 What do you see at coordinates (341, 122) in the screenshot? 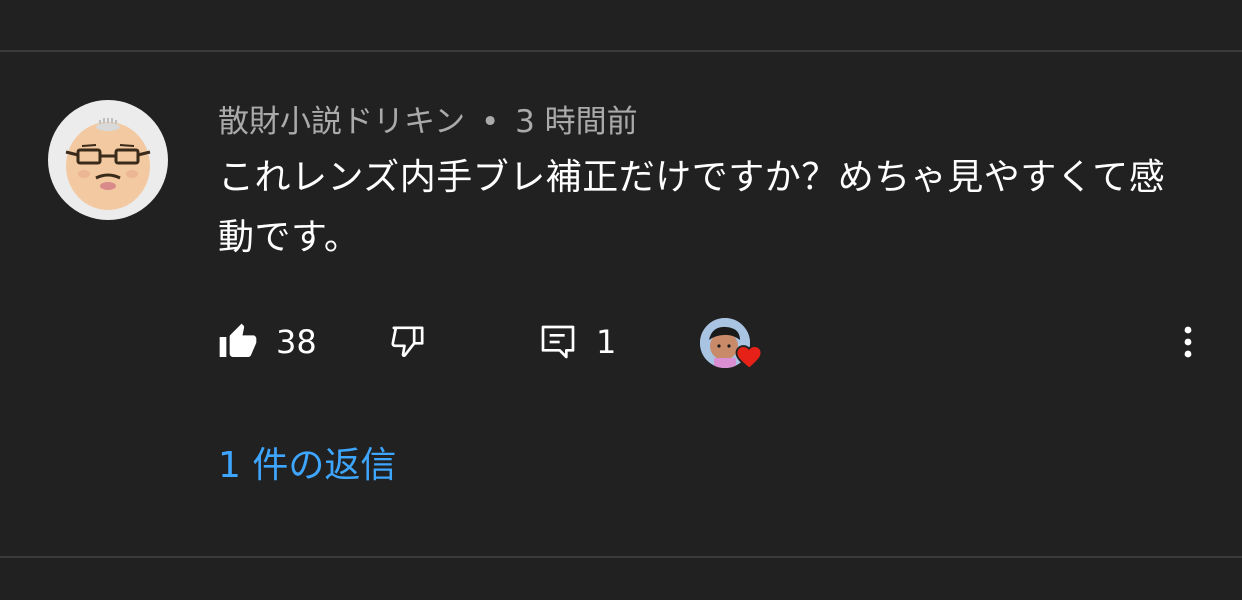
I see `author-name: 散財小説ドリキン` at bounding box center [341, 122].